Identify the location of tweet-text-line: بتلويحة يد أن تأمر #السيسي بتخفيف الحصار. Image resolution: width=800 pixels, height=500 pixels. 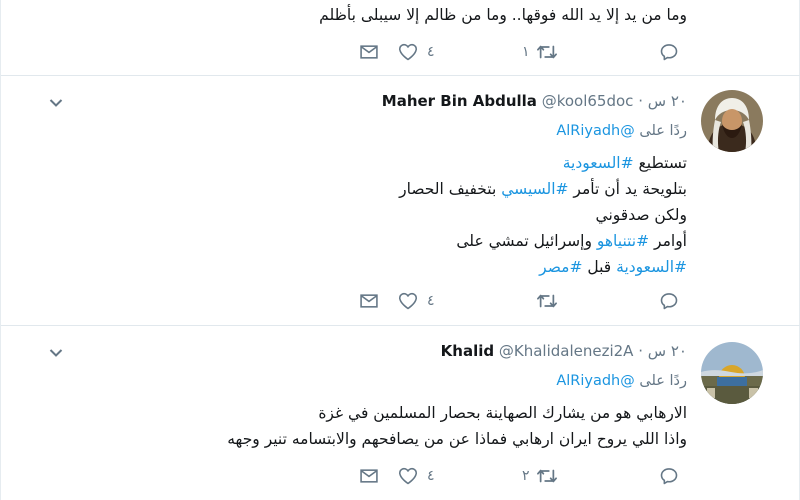
(543, 189).